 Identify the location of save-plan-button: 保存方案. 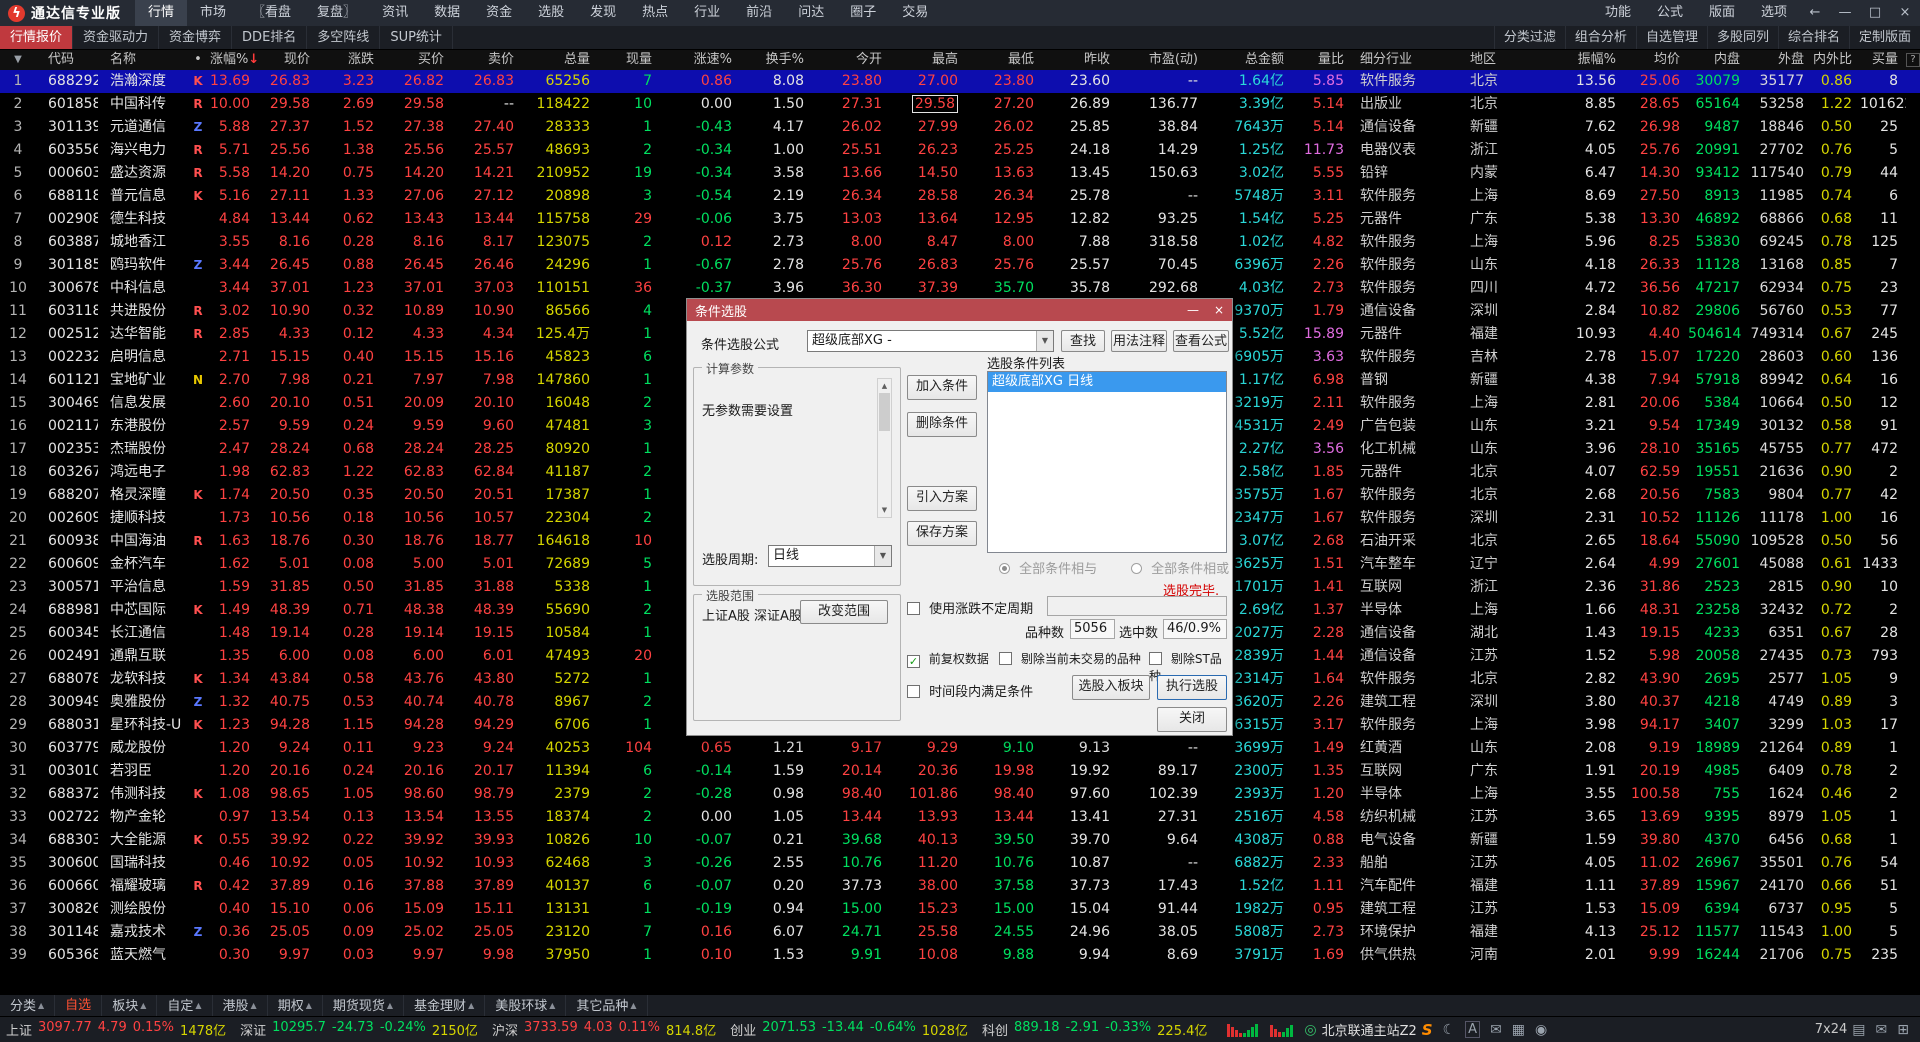
(942, 533).